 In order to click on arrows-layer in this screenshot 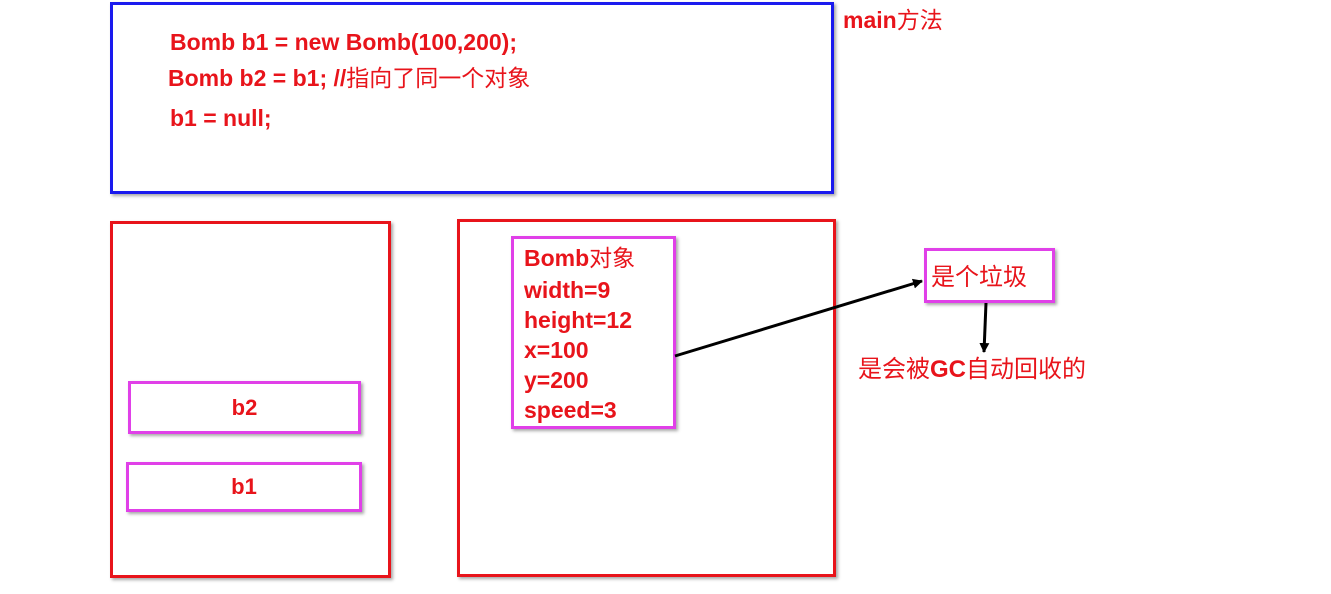, I will do `click(832, 318)`.